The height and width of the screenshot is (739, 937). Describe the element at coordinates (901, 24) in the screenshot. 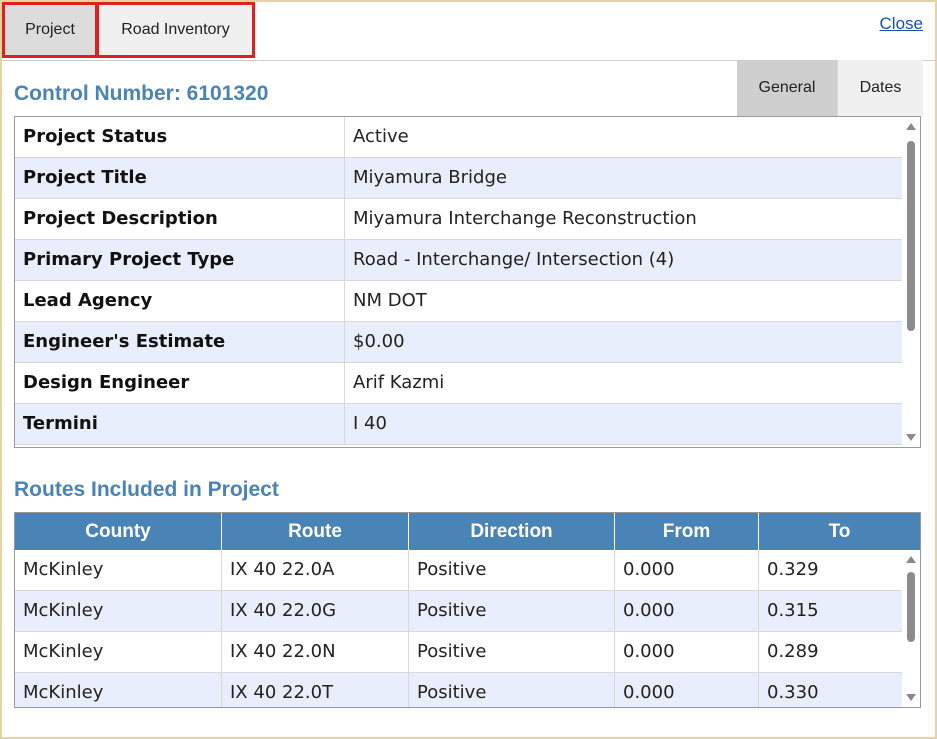

I see `close-link: Close` at that location.